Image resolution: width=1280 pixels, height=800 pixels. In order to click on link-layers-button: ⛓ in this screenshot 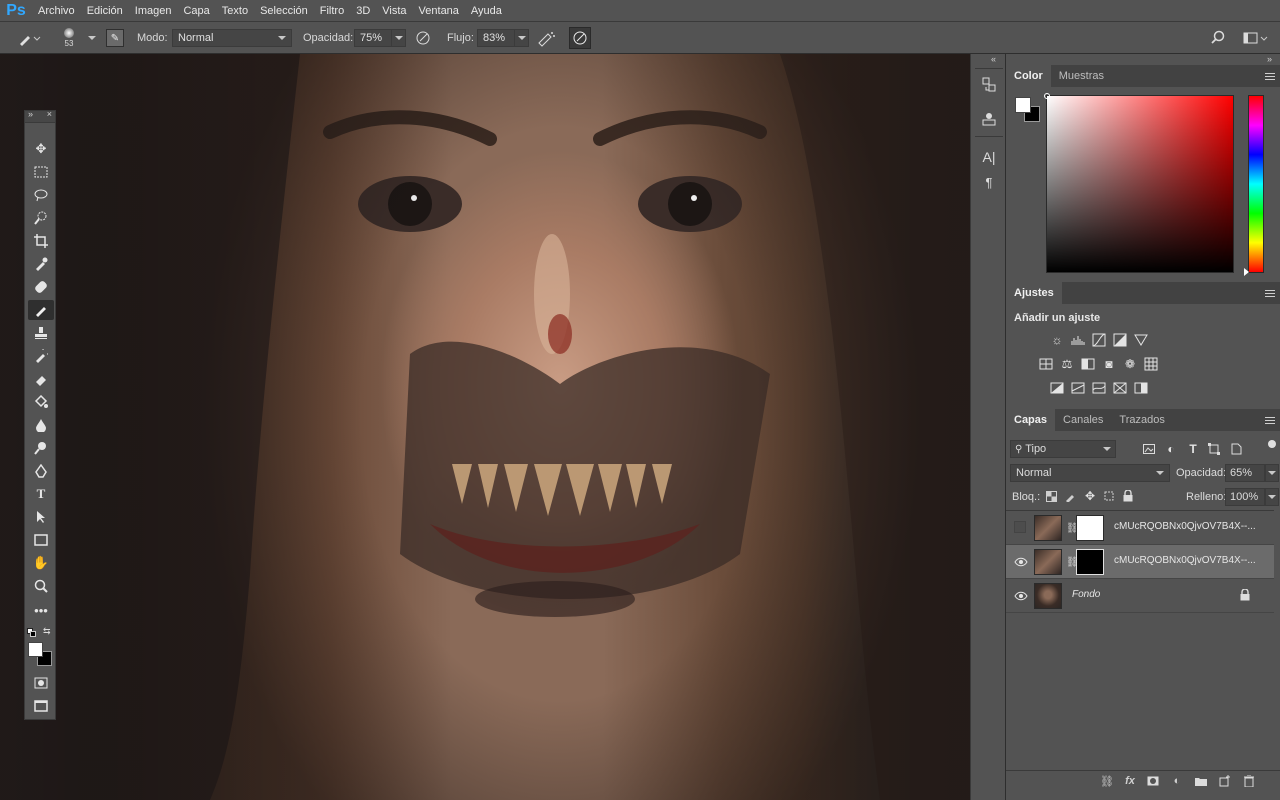, I will do `click(1107, 781)`.